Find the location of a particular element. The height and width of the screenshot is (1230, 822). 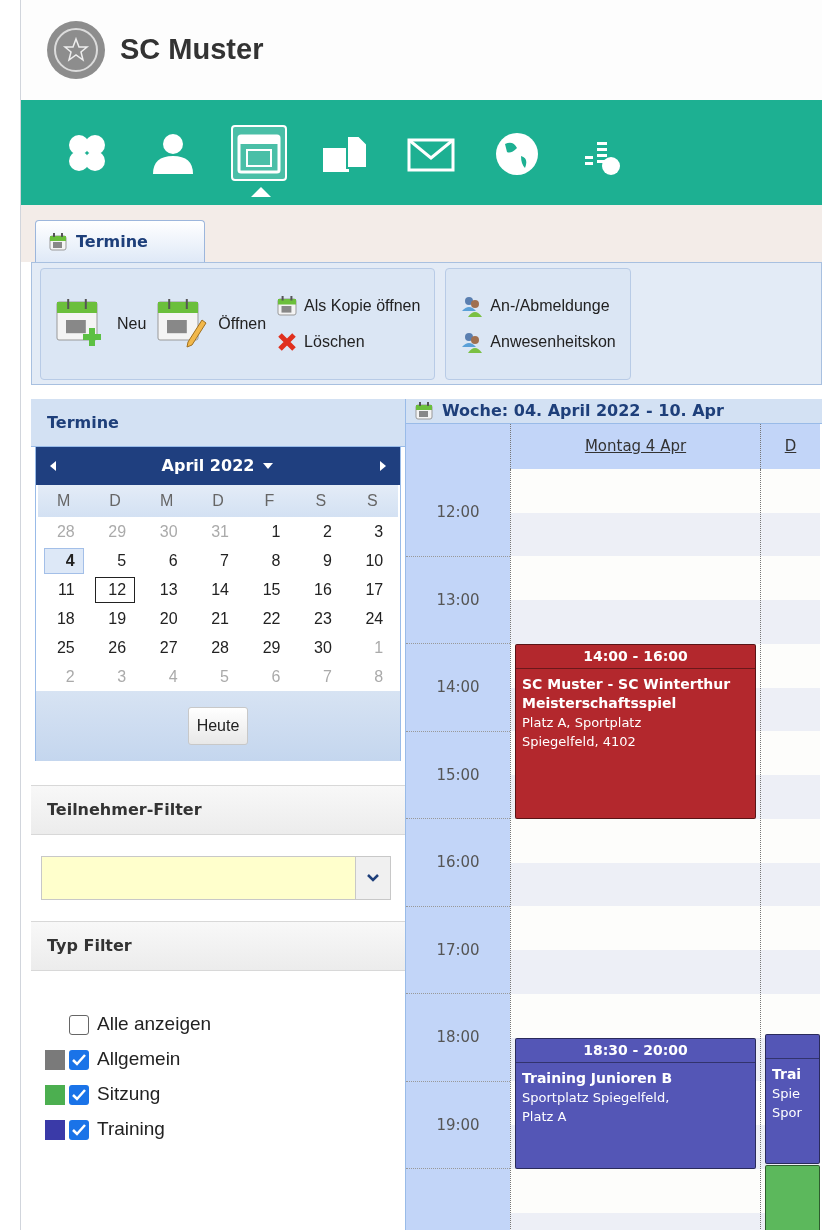

event-location: Spie is located at coordinates (787, 1094).